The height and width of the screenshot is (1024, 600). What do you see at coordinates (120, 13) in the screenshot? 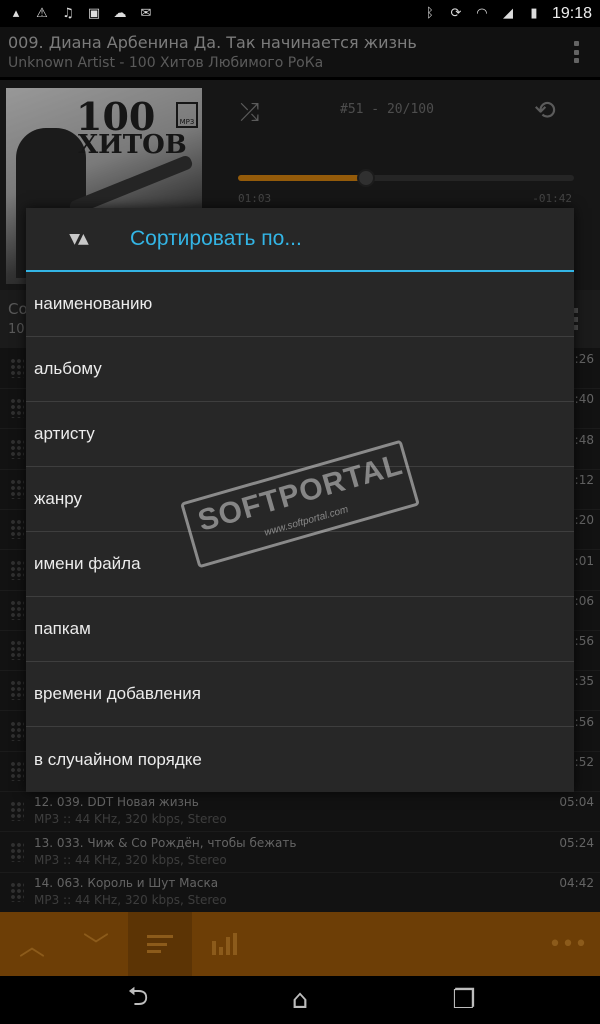
I see `cloud-upload-icon: ☁` at bounding box center [120, 13].